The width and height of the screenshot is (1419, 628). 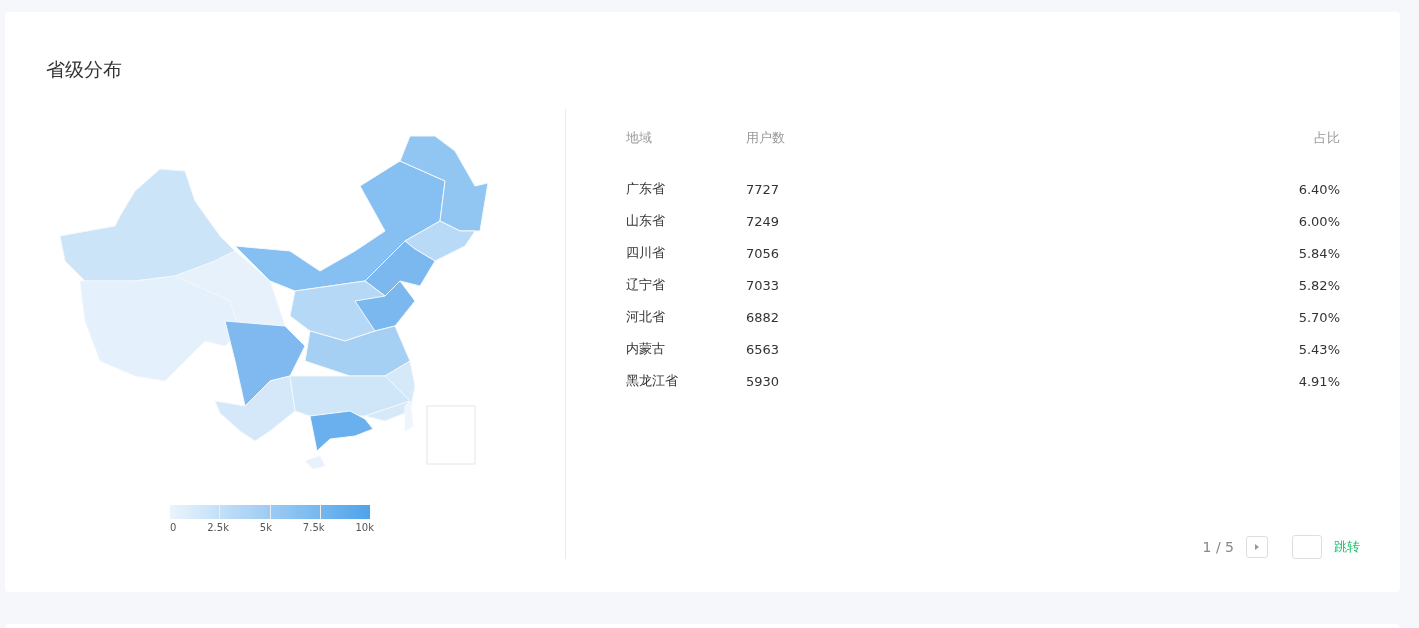 What do you see at coordinates (646, 253) in the screenshot?
I see `table-cell-text: 四川省` at bounding box center [646, 253].